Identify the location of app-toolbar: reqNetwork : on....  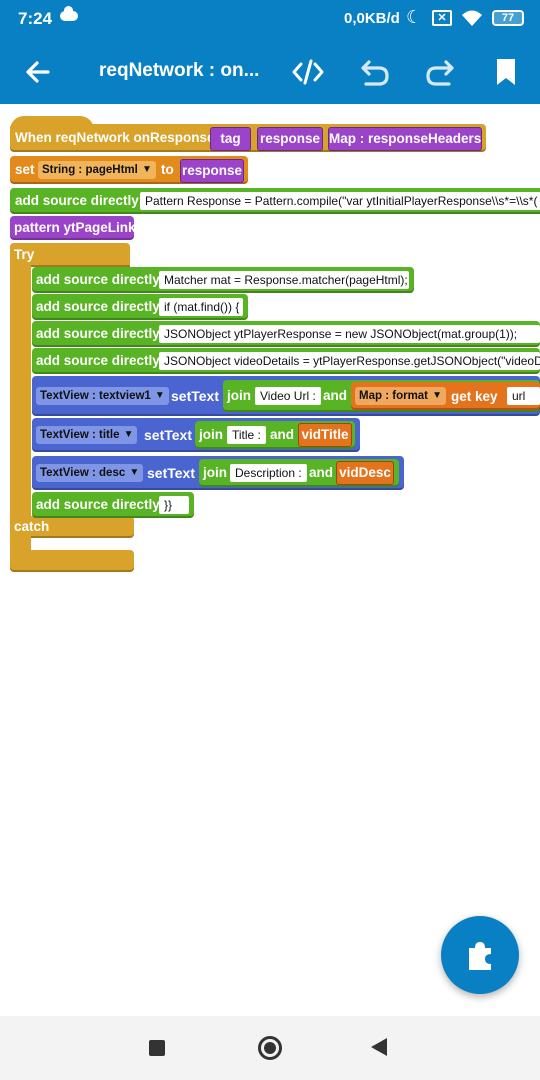
(270, 71).